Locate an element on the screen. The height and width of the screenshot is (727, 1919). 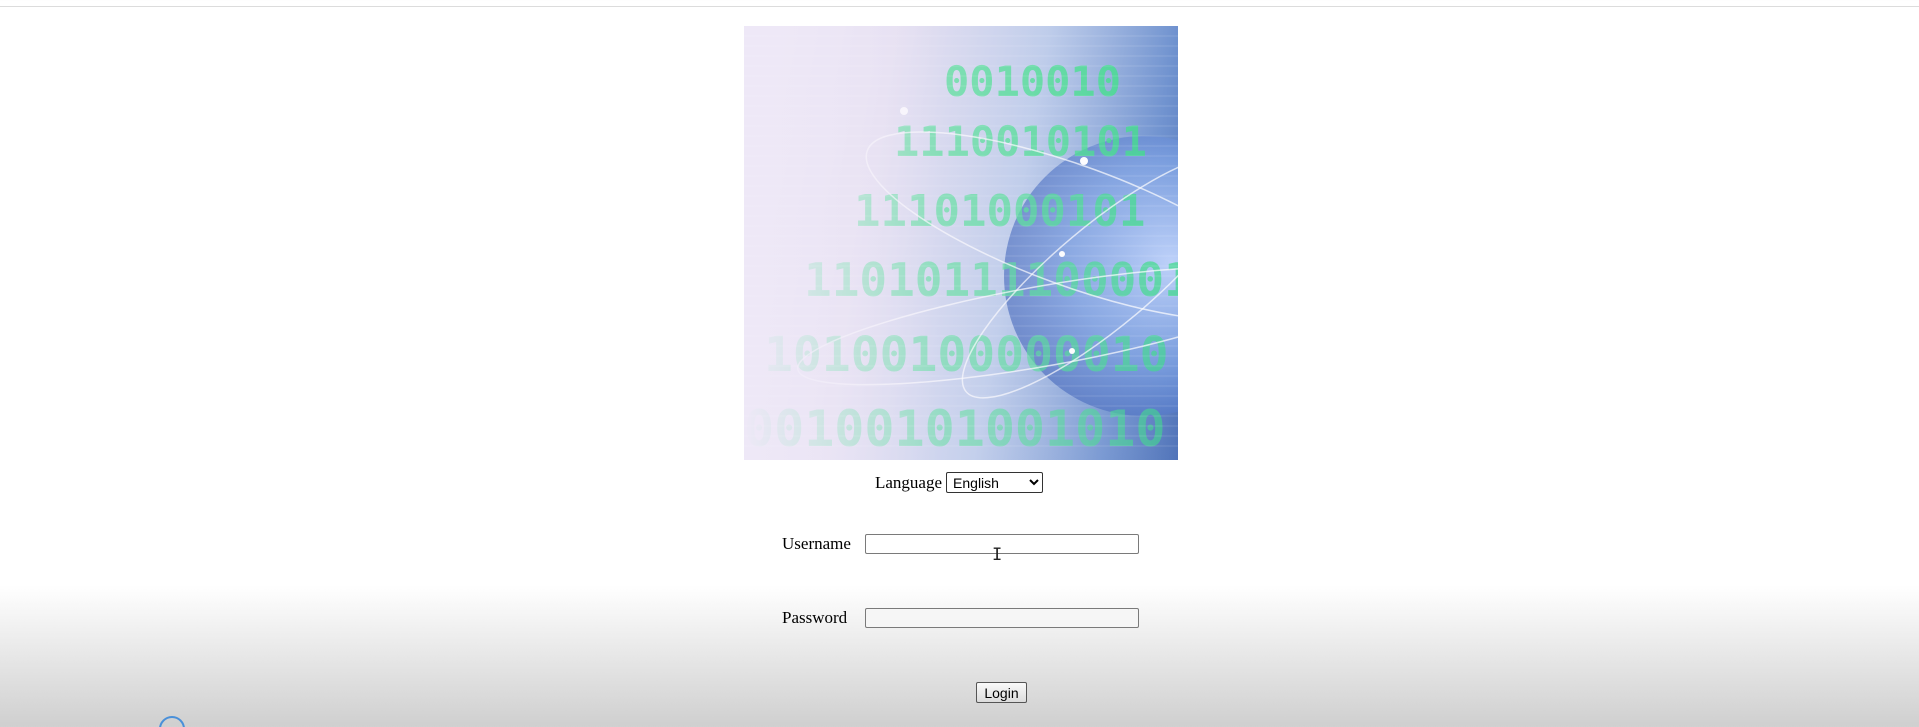
language-select: English is located at coordinates (995, 482).